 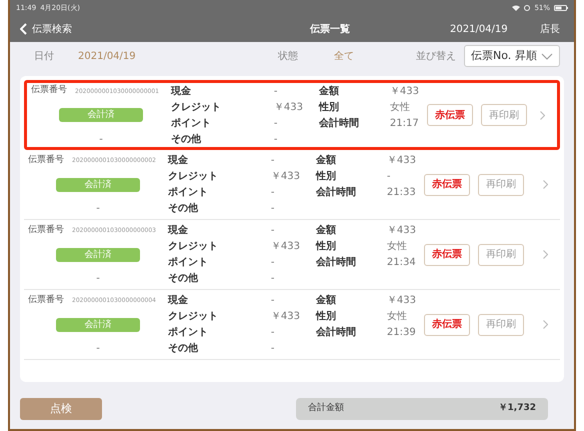 What do you see at coordinates (550, 29) in the screenshot?
I see `user-role: 店長` at bounding box center [550, 29].